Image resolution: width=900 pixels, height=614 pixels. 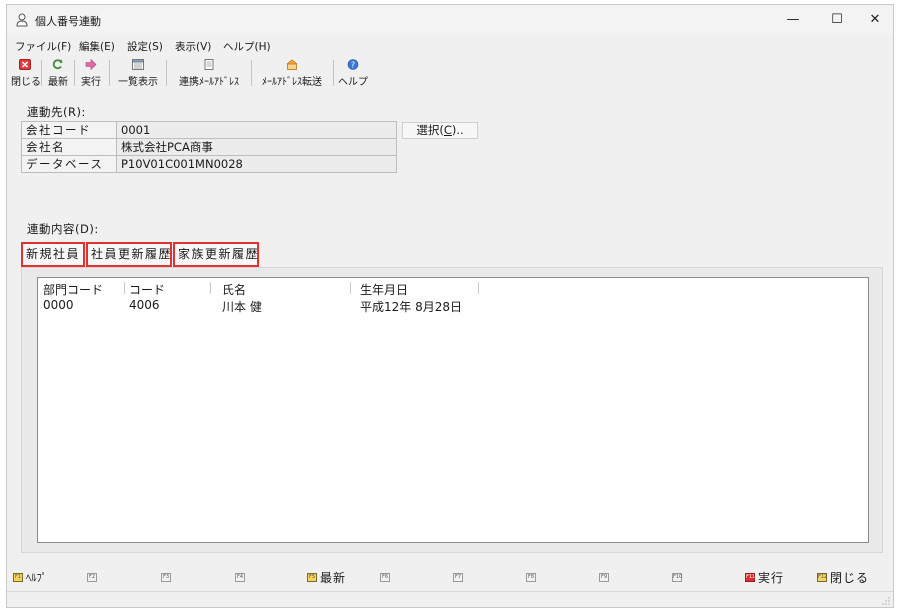 What do you see at coordinates (292, 64) in the screenshot?
I see `mail-transfer-icon` at bounding box center [292, 64].